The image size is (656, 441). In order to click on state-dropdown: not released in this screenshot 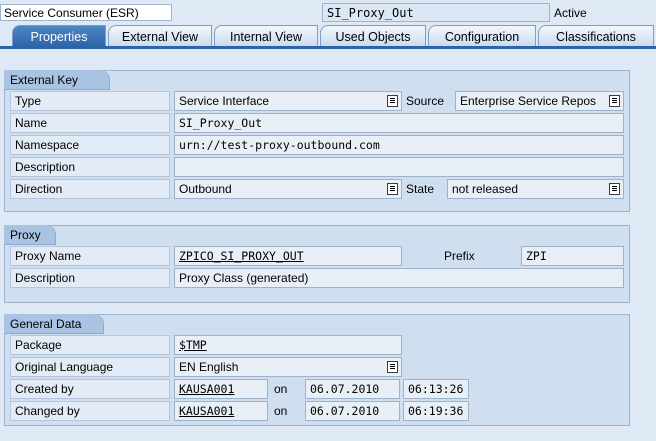, I will do `click(535, 189)`.